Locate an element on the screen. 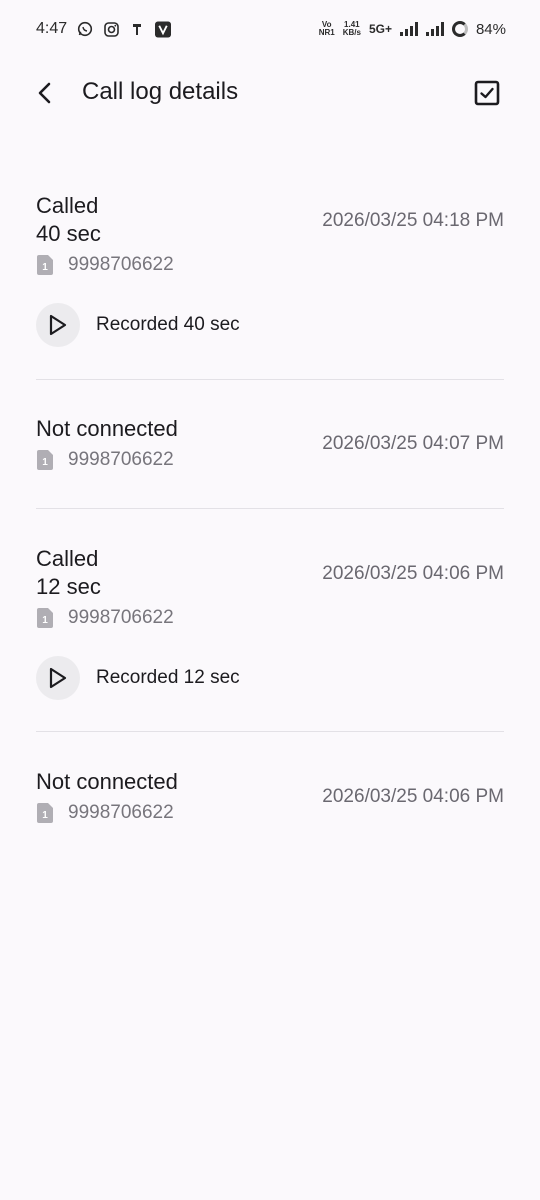 This screenshot has width=540, height=1200. volte-bottom: NR1 is located at coordinates (326, 32).